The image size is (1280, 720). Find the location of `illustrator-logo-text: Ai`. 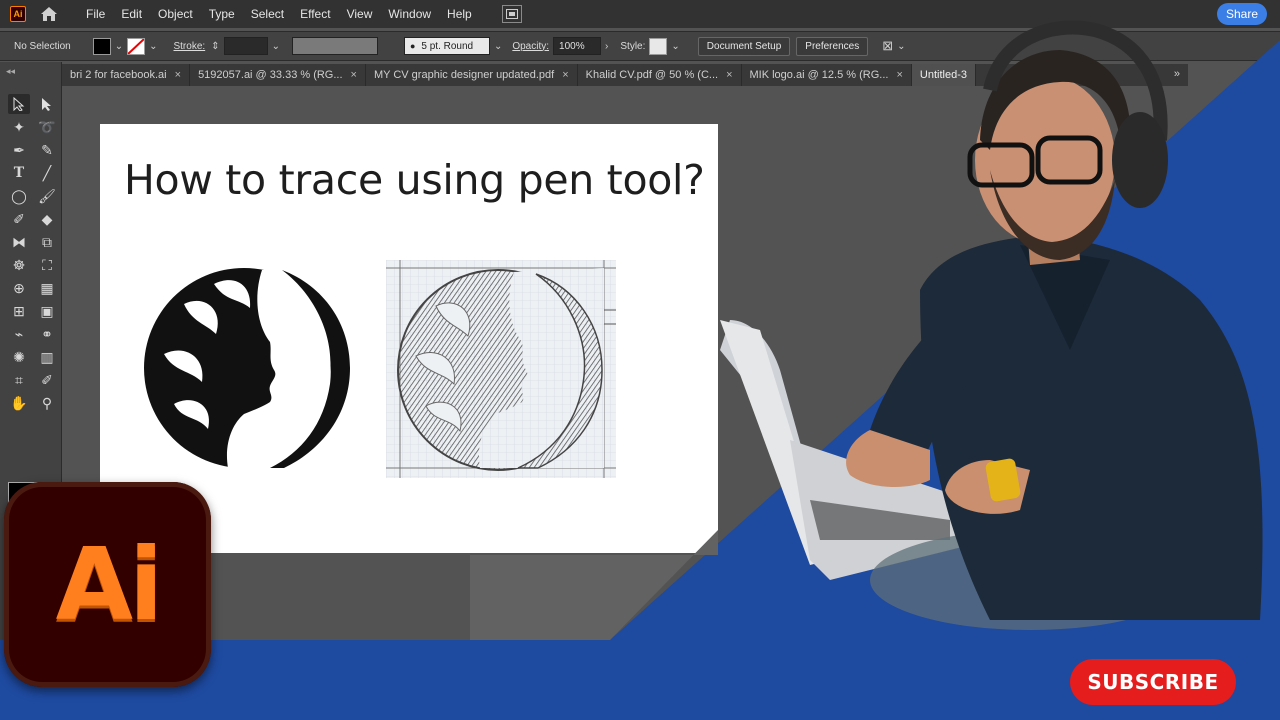

illustrator-logo-text: Ai is located at coordinates (109, 584).